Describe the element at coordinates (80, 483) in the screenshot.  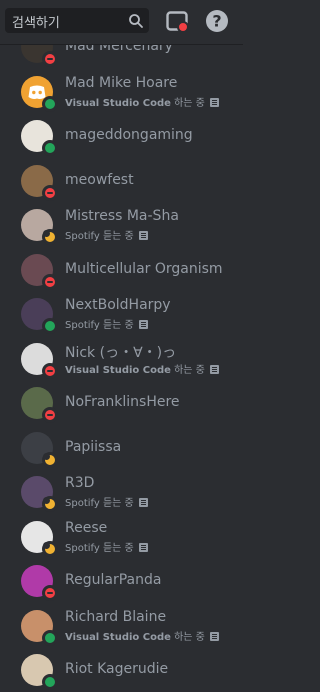
I see `member-name: R3D` at that location.